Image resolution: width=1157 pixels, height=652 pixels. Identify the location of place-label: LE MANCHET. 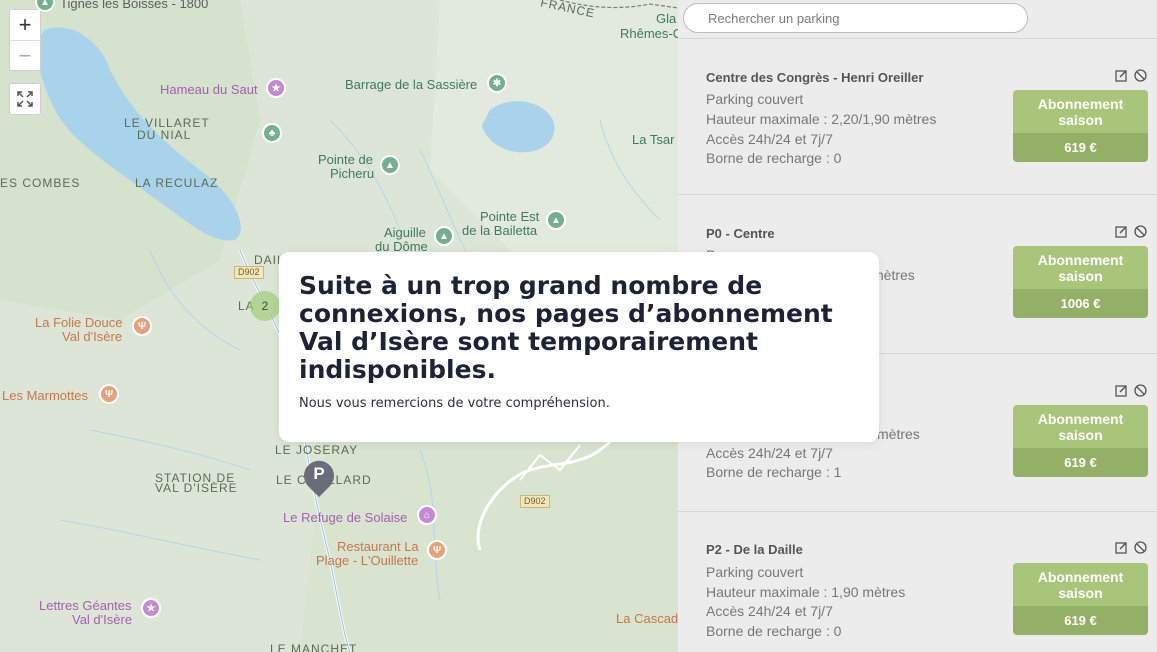
(314, 647).